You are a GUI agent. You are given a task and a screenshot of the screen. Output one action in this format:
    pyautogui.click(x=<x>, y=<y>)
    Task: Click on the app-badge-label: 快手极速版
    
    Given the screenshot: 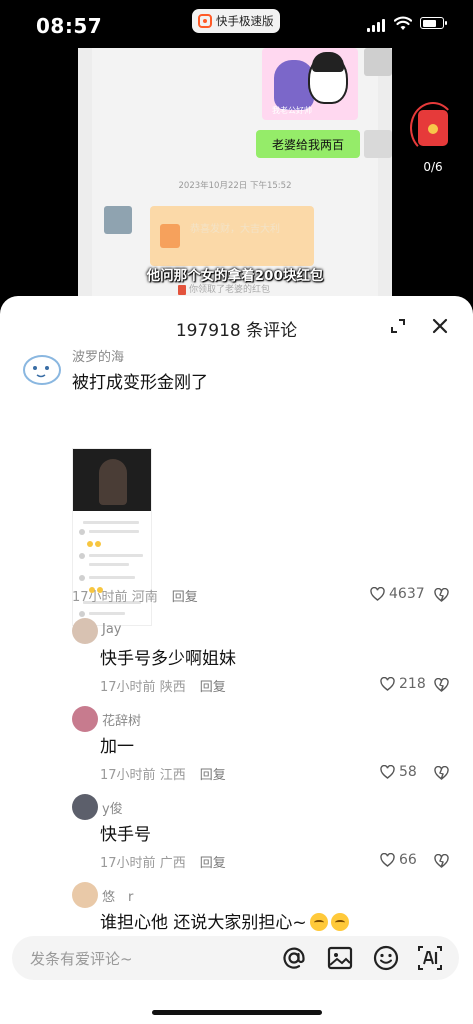 What is the action you would take?
    pyautogui.click(x=245, y=21)
    